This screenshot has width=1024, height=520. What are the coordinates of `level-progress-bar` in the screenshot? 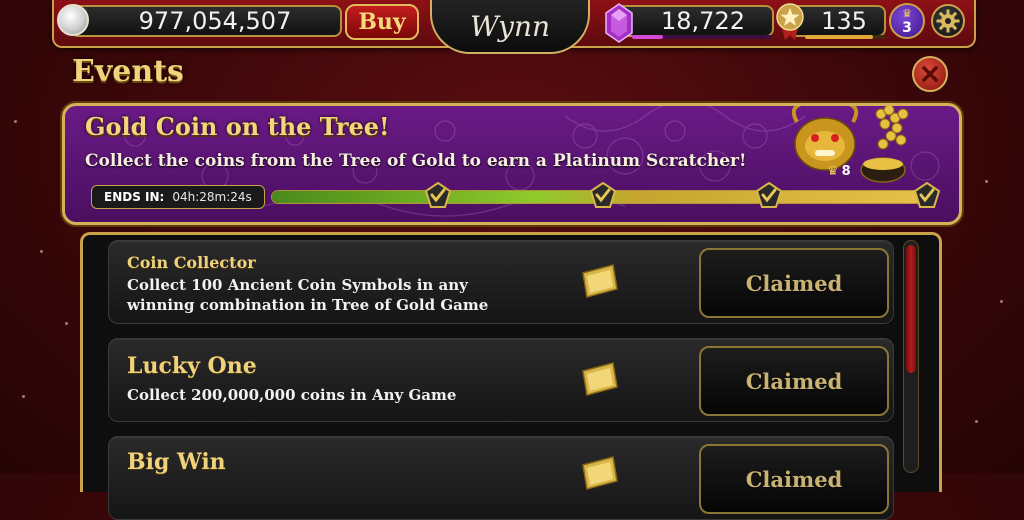 It's located at (845, 37).